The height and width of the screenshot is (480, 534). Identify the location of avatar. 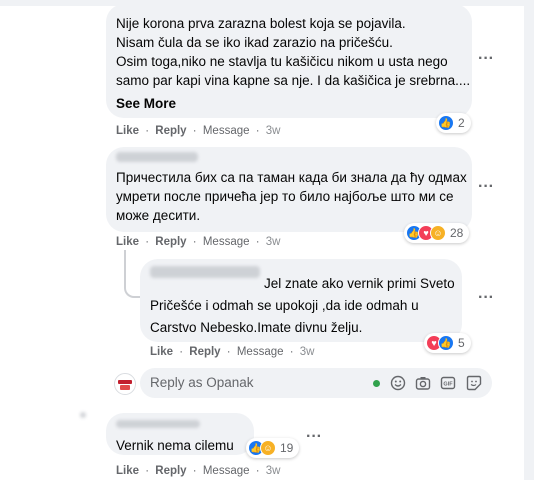
(125, 384).